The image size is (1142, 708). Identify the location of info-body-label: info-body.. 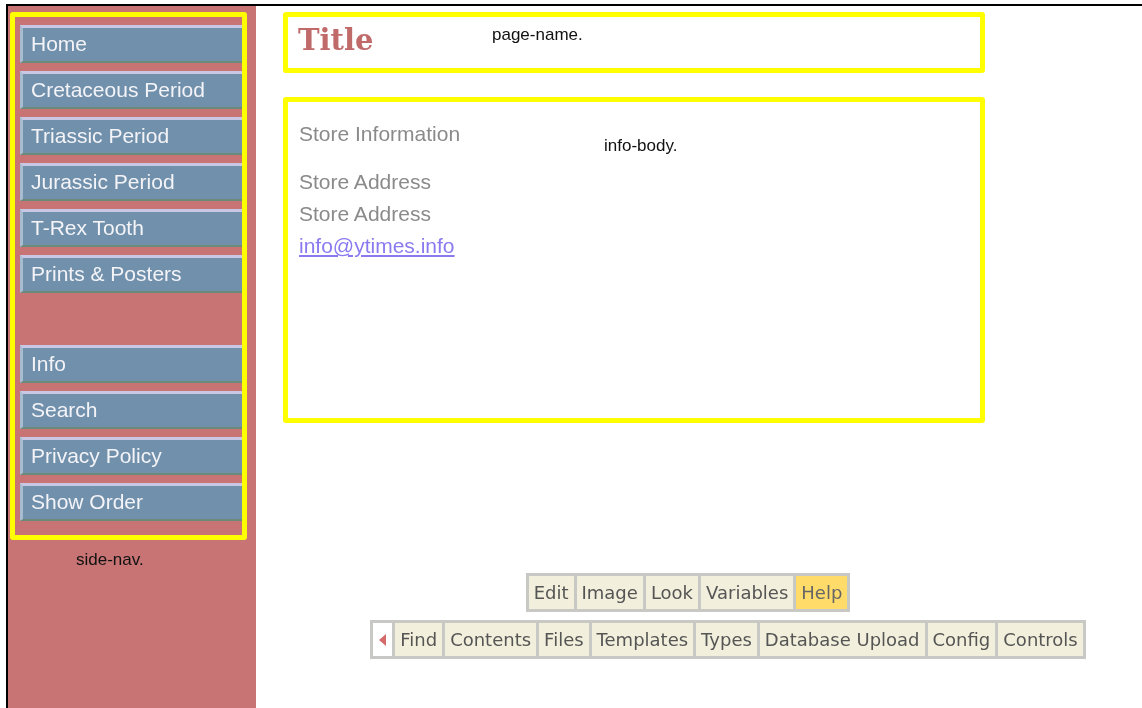
(641, 146).